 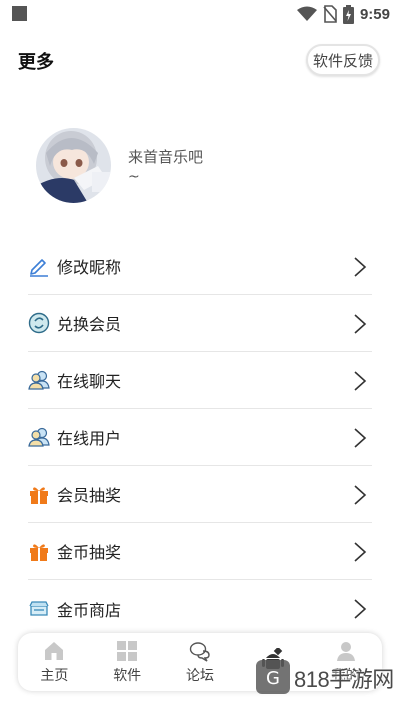 What do you see at coordinates (374, 14) in the screenshot?
I see `status-time: 9:59` at bounding box center [374, 14].